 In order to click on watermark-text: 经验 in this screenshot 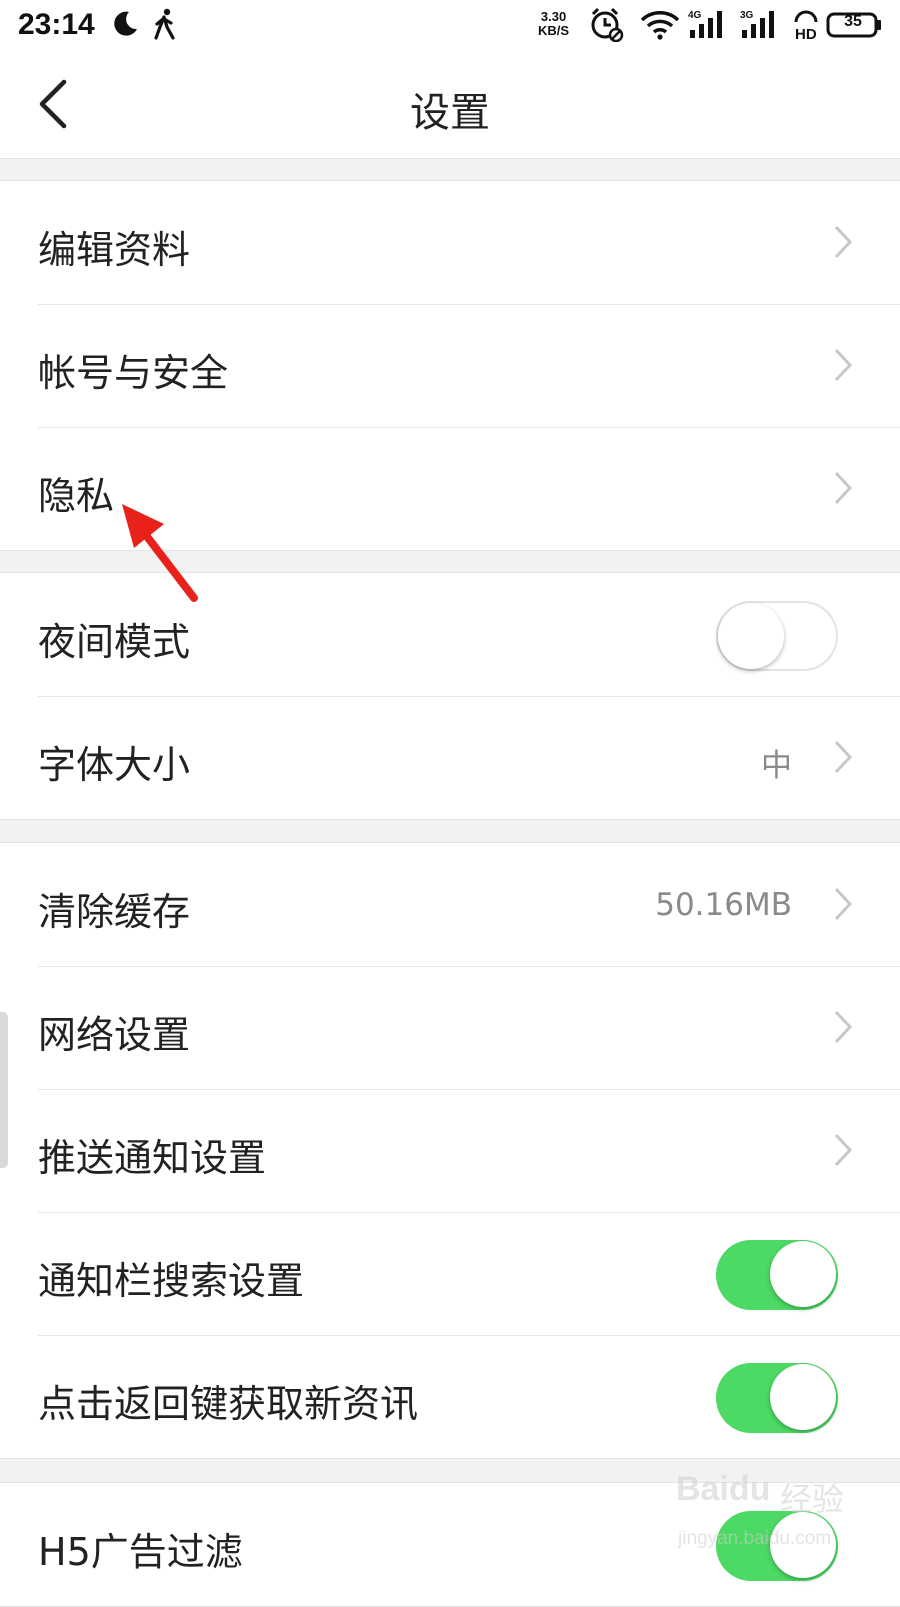, I will do `click(812, 1499)`.